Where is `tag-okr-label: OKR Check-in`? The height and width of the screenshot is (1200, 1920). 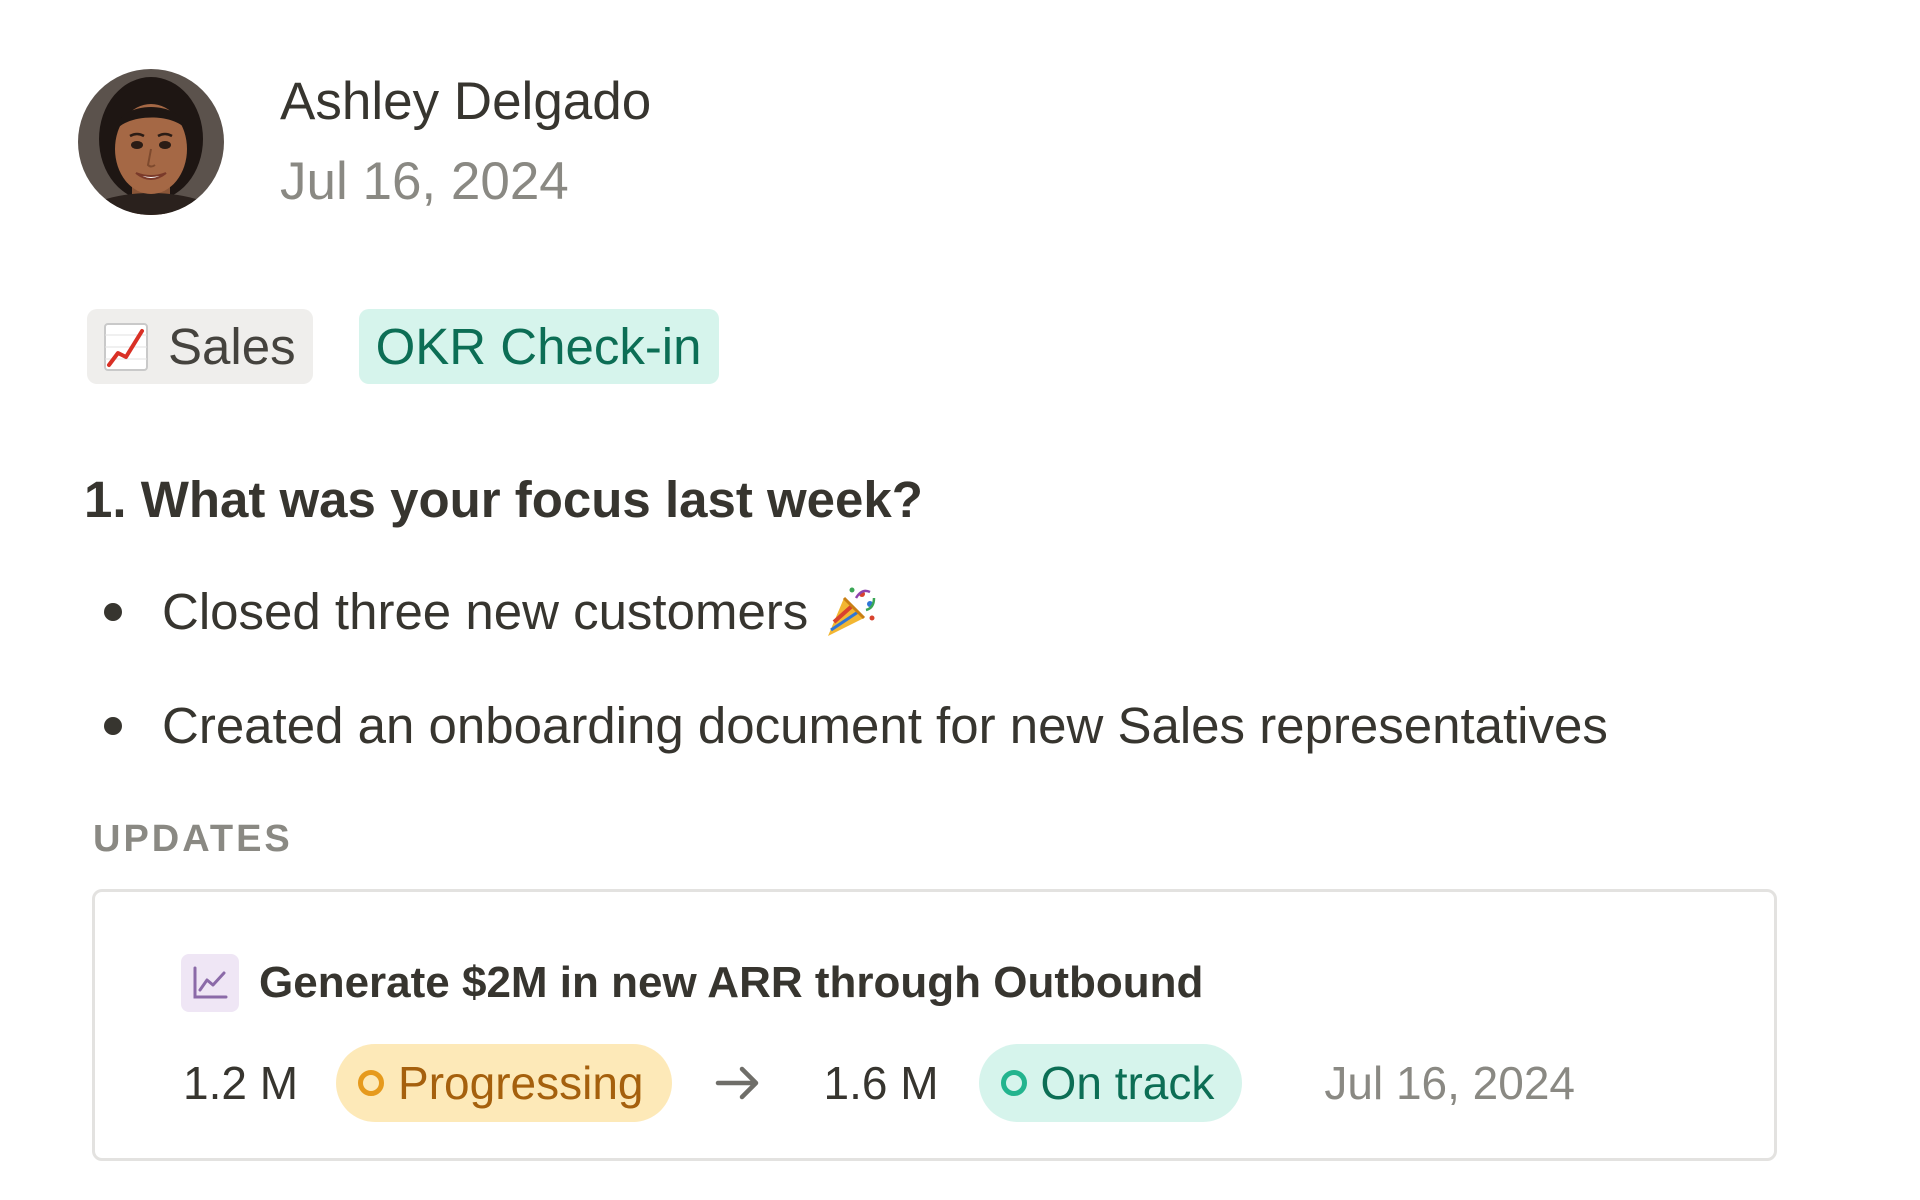 tag-okr-label: OKR Check-in is located at coordinates (538, 346).